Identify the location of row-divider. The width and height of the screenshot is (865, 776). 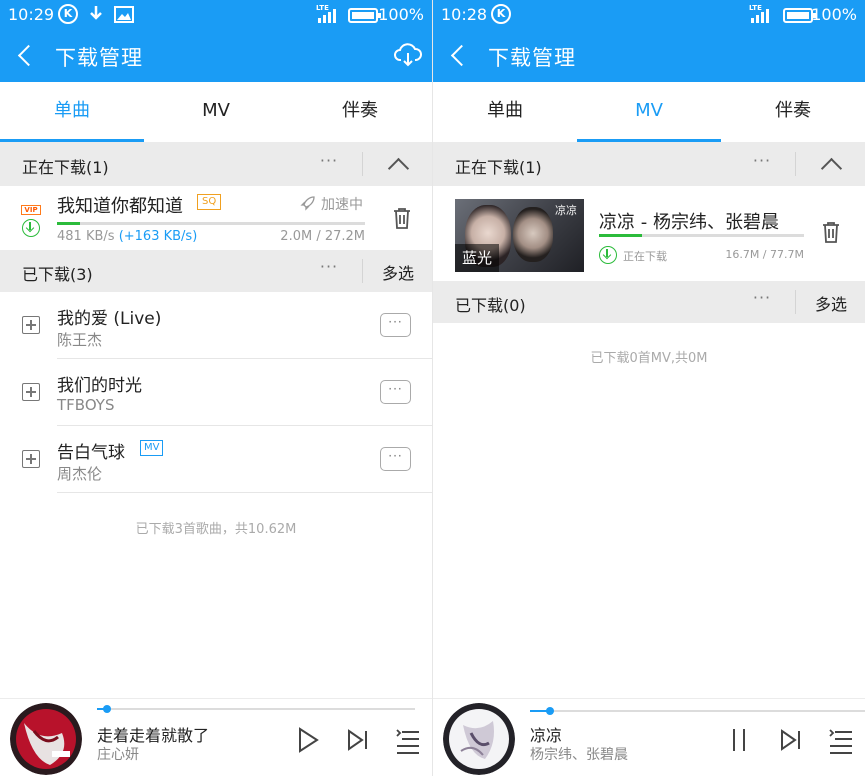
(244, 492).